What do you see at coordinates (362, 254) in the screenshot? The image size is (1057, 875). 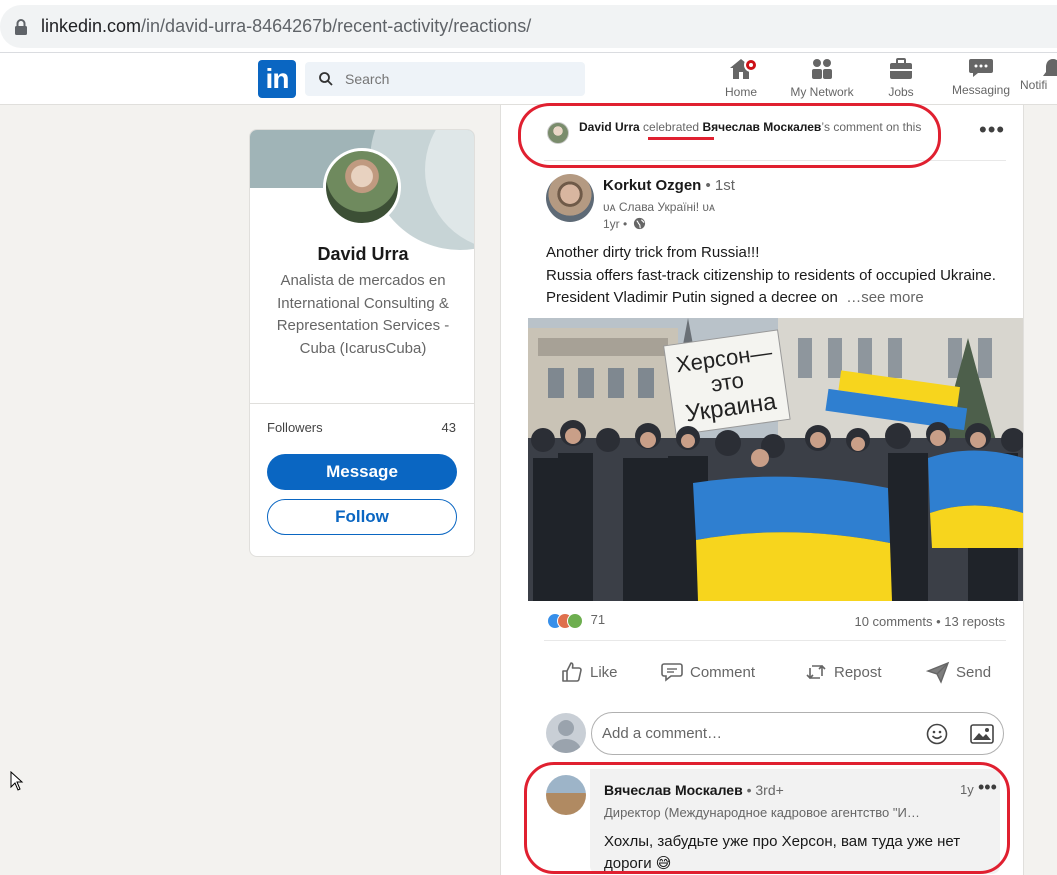 I see `profile-name: David Urra` at bounding box center [362, 254].